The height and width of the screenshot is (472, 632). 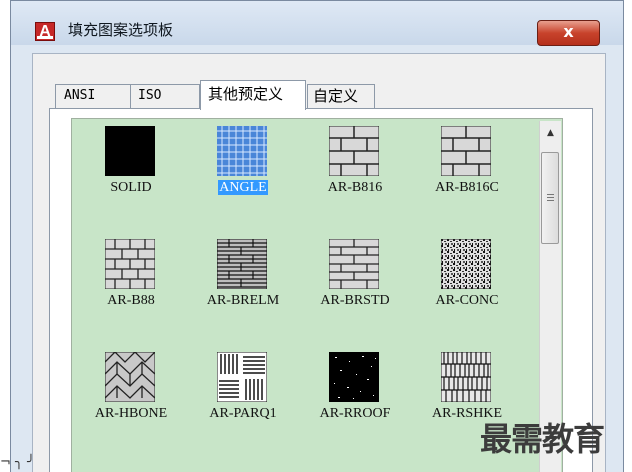 I want to click on pattern-label: SOLID, so click(x=131, y=187).